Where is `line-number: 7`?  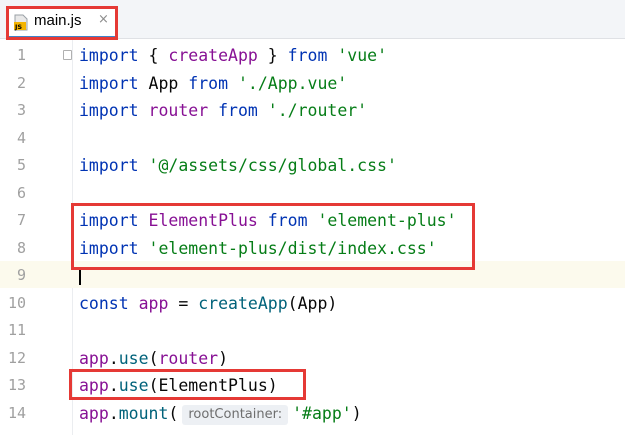
line-number: 7 is located at coordinates (21, 220).